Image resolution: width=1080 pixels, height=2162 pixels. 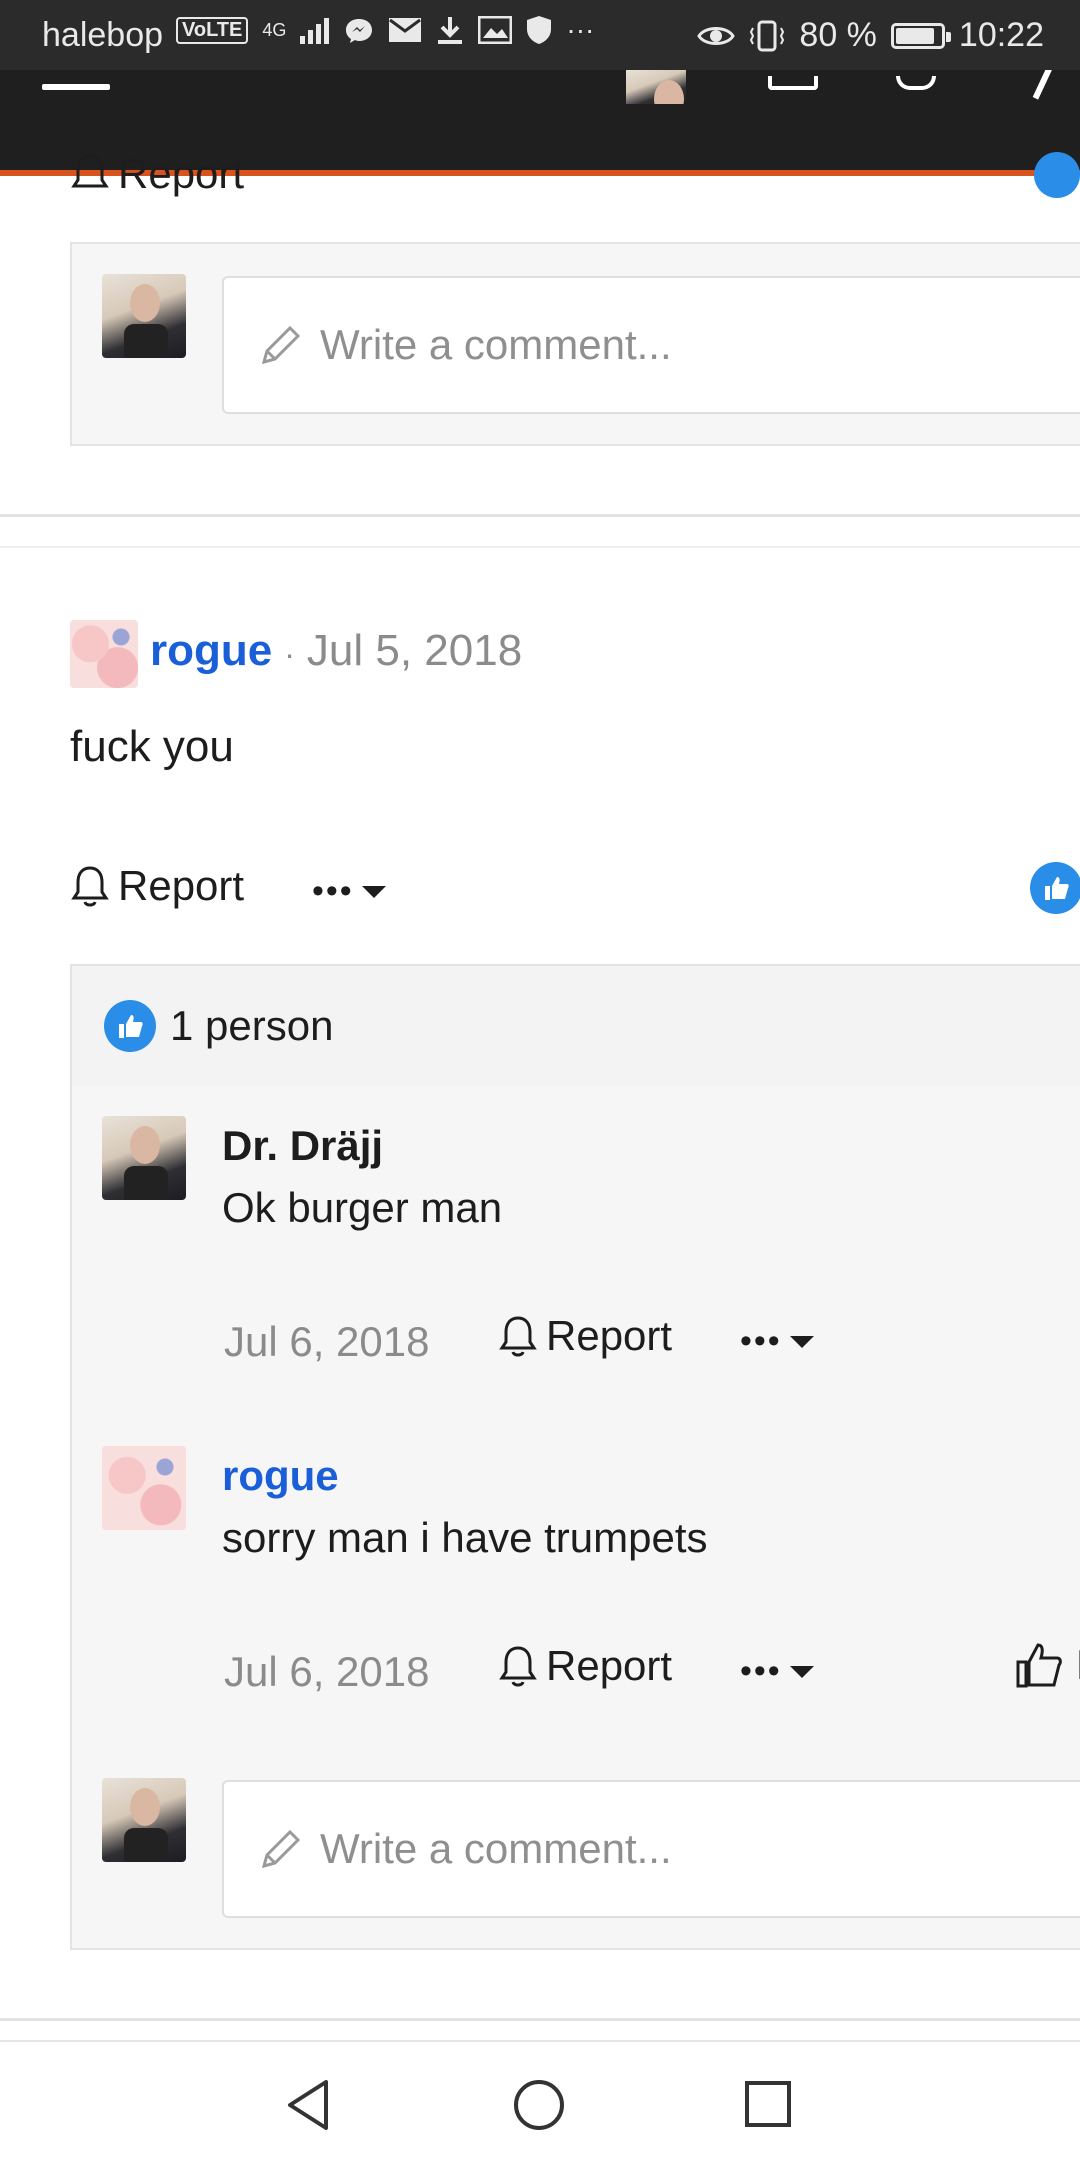 What do you see at coordinates (359, 31) in the screenshot?
I see `messenger-icon` at bounding box center [359, 31].